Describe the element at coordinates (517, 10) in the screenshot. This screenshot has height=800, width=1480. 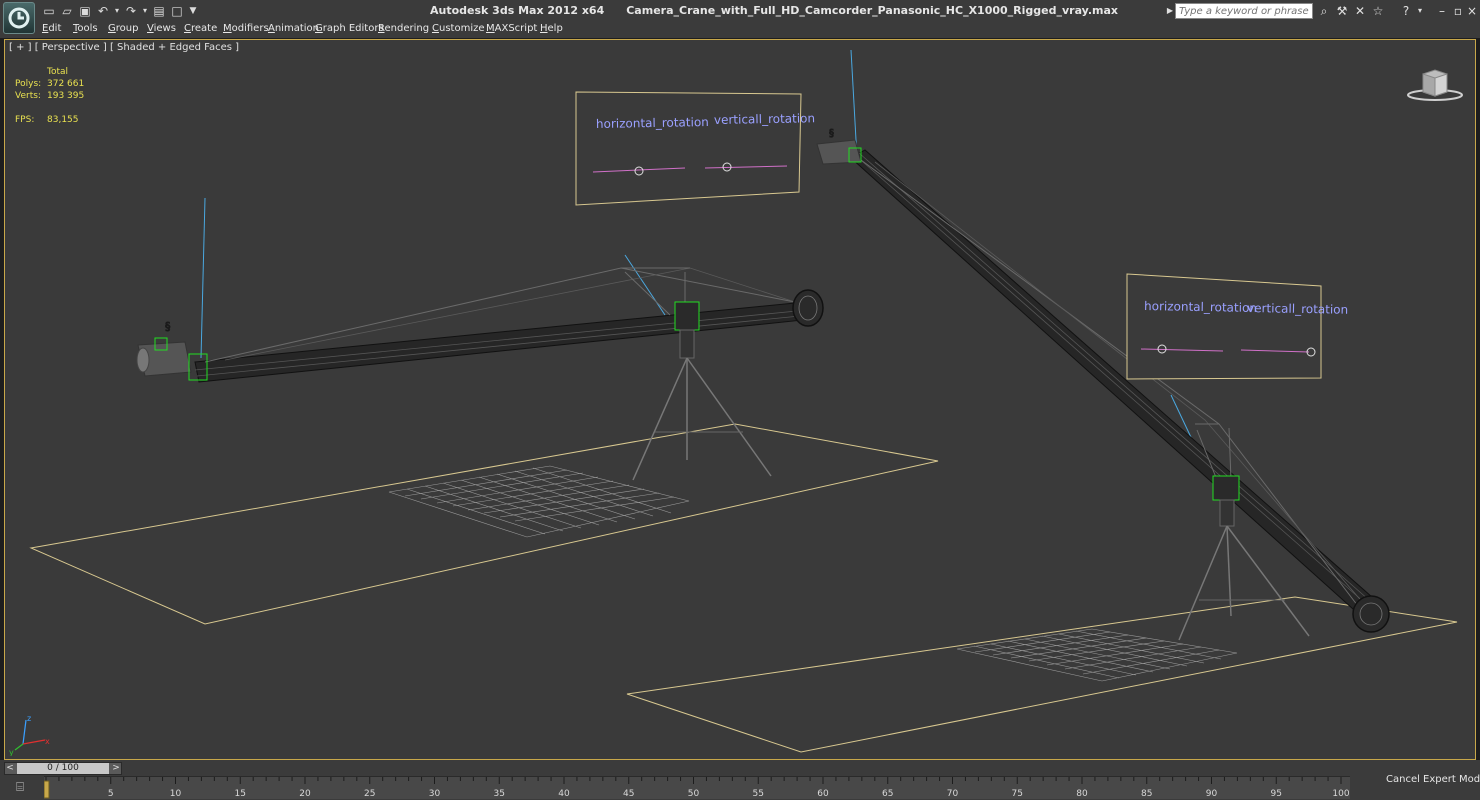
I see `app-title: Autodesk 3ds Max 2012 x64` at that location.